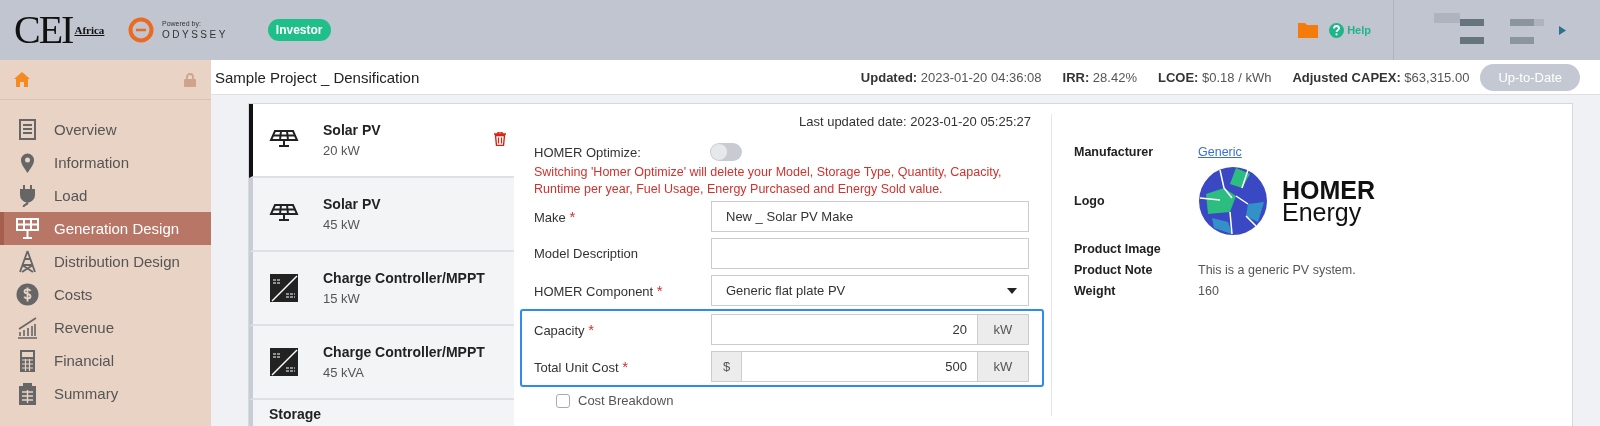  Describe the element at coordinates (1114, 269) in the screenshot. I see `detail-label: Product Note` at that location.